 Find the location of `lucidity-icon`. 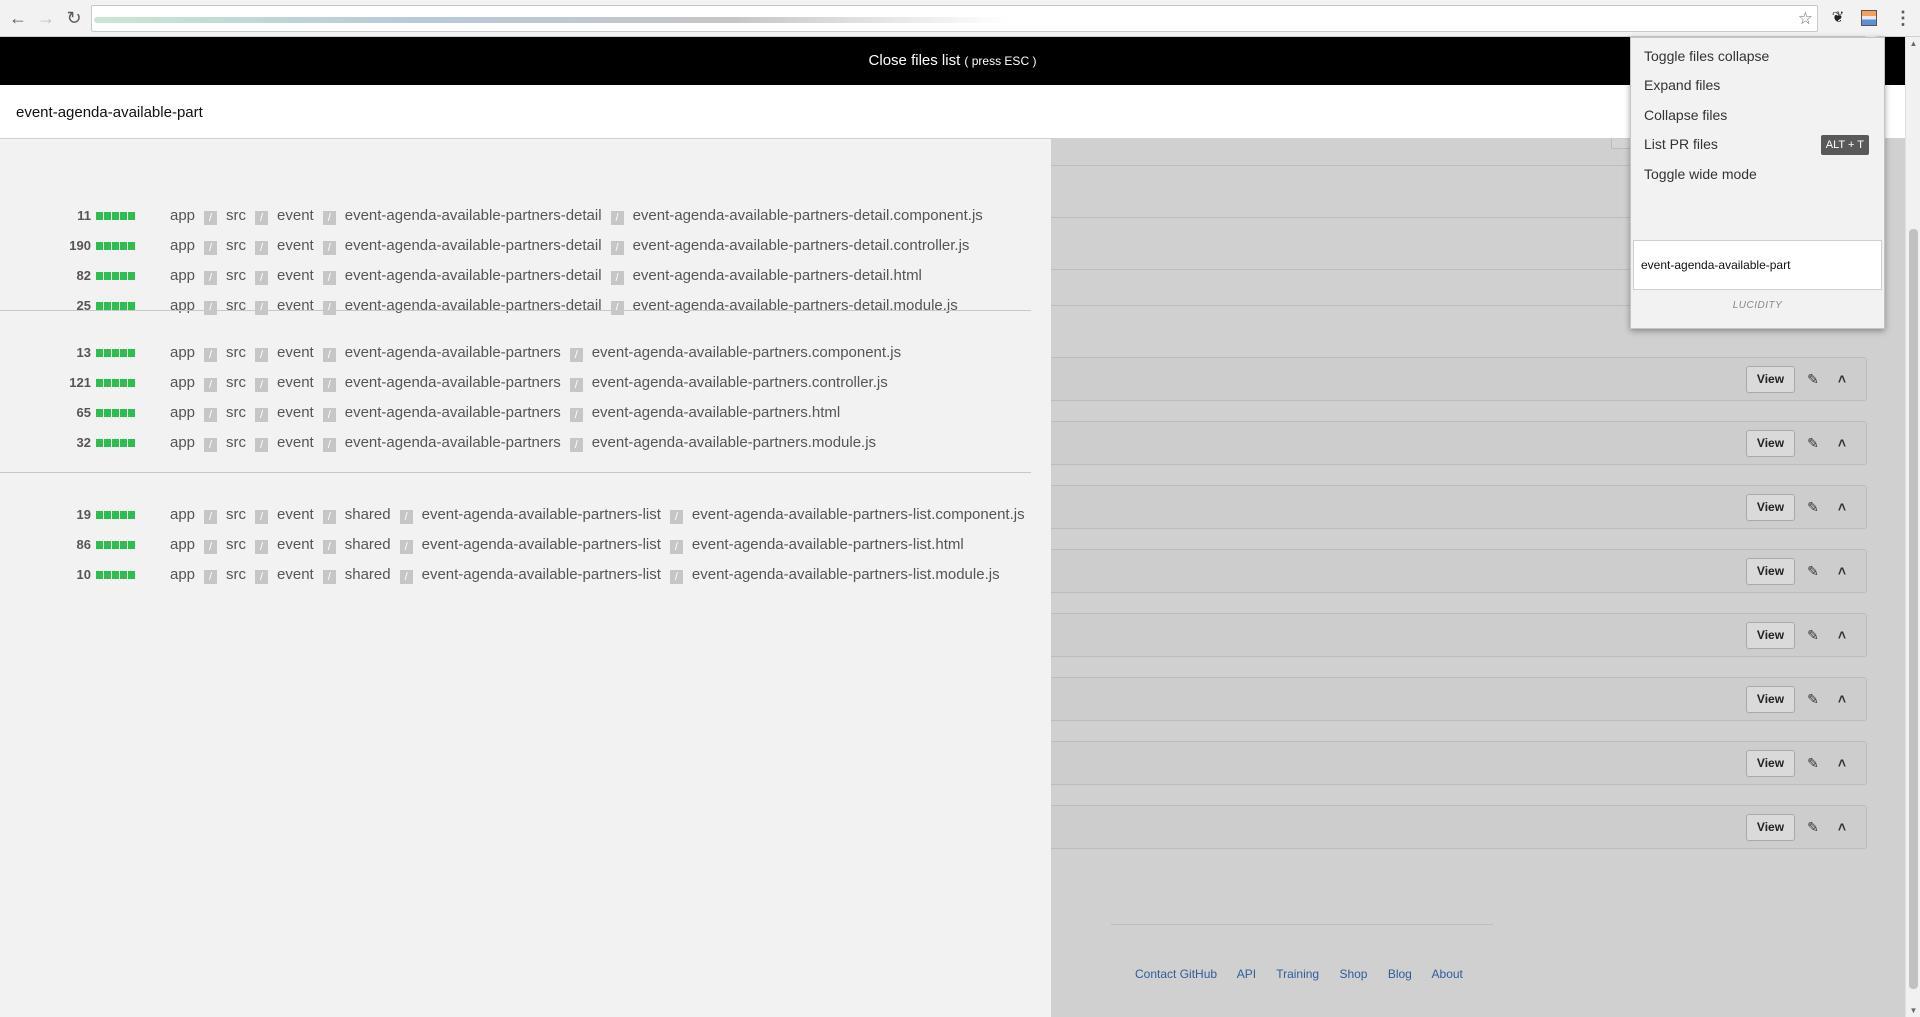

lucidity-icon is located at coordinates (1869, 18).